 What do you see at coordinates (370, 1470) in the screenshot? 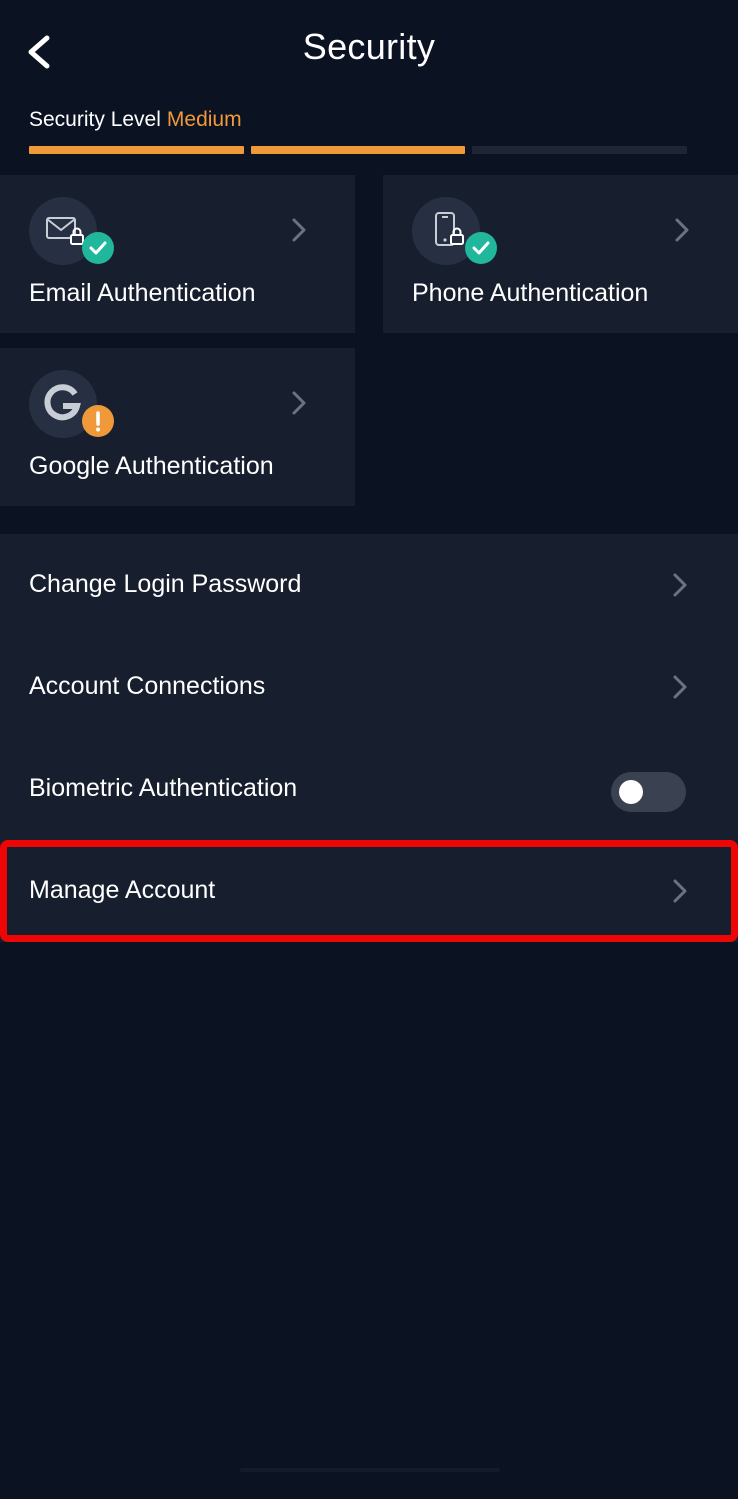
I see `home-indicator` at bounding box center [370, 1470].